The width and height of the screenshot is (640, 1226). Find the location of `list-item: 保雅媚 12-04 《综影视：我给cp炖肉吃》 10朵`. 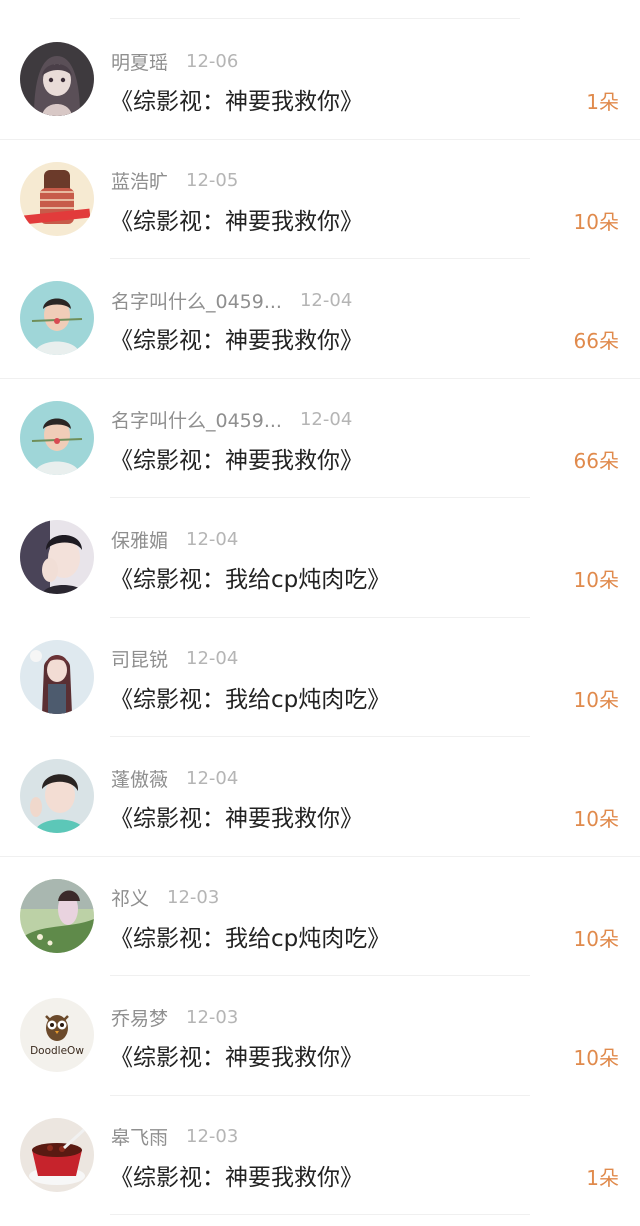

list-item: 保雅媚 12-04 《综影视：我给cp炖肉吃》 10朵 is located at coordinates (320, 558).